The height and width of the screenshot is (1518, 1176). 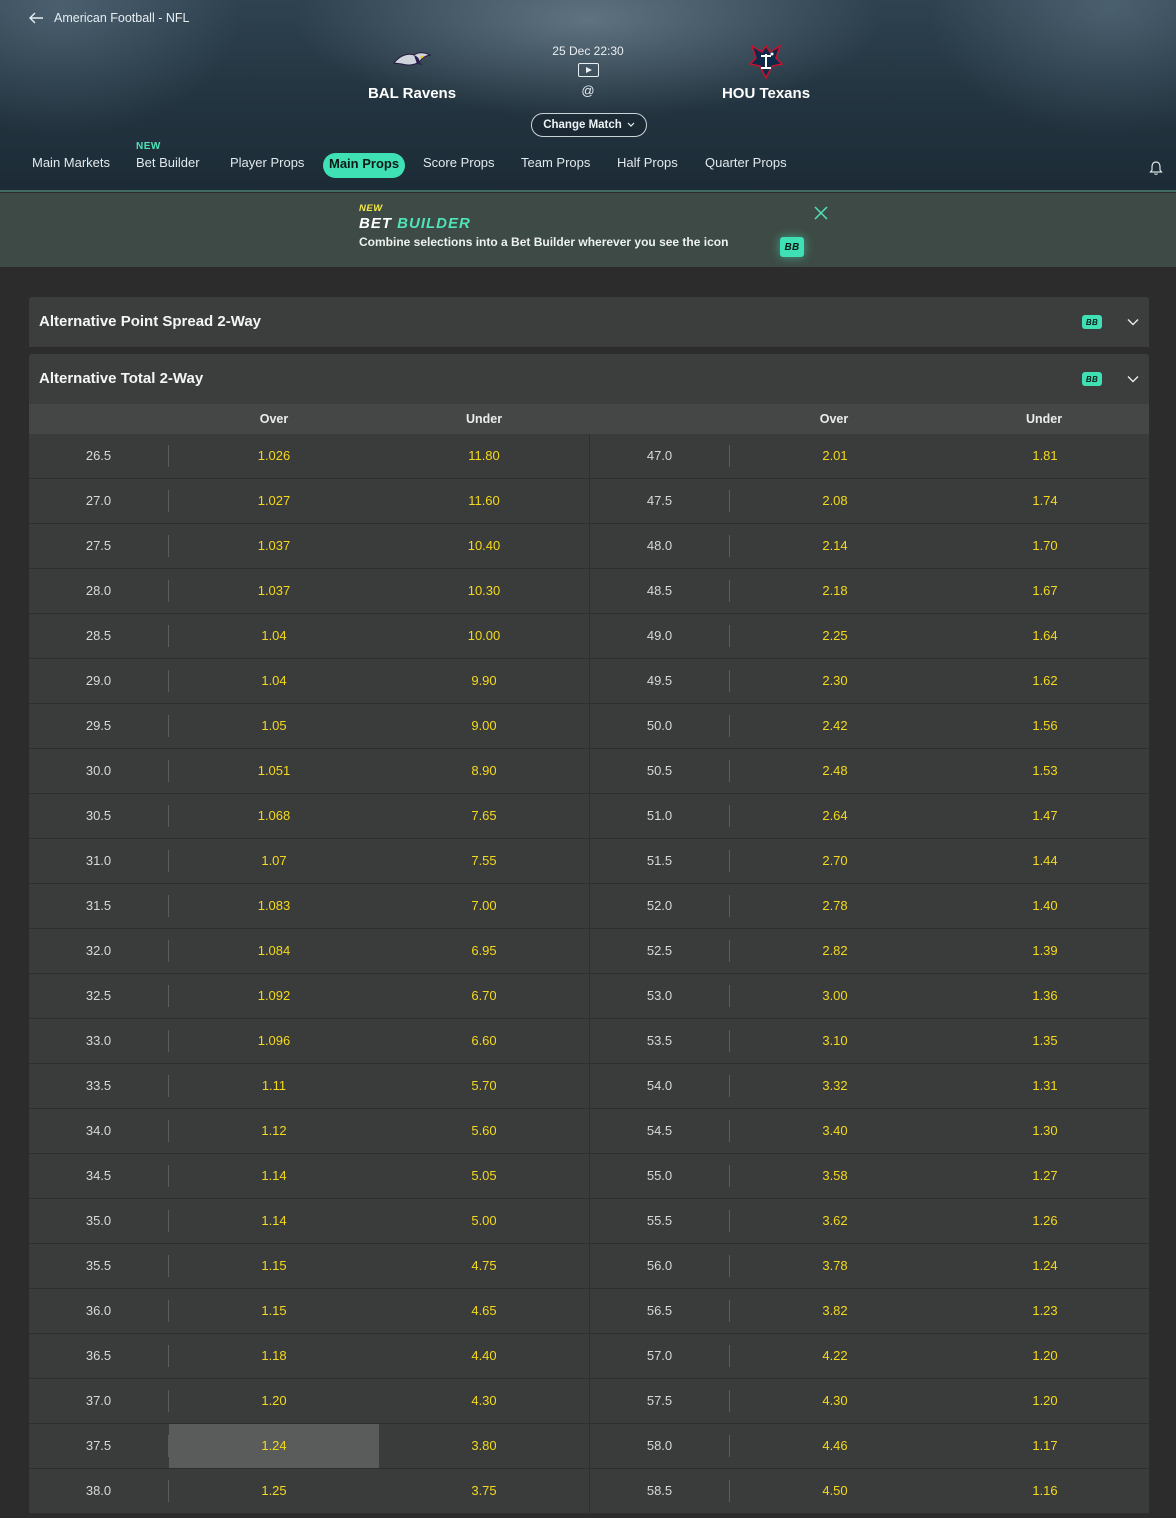 I want to click on odds-over-button: 2.82, so click(x=835, y=951).